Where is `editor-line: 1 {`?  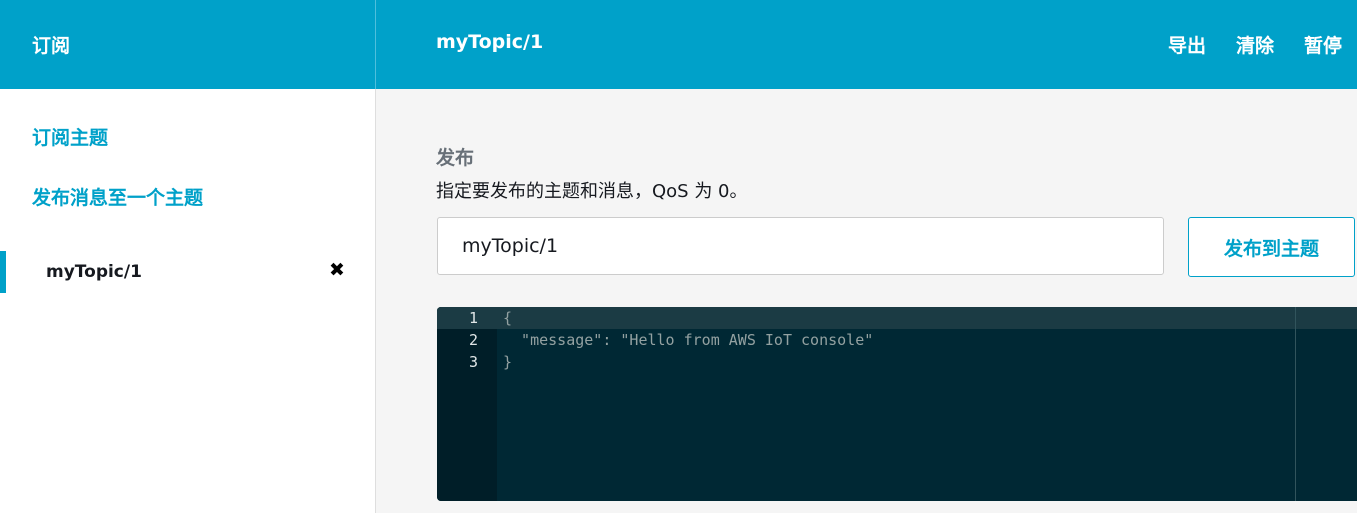 editor-line: 1 { is located at coordinates (897, 318).